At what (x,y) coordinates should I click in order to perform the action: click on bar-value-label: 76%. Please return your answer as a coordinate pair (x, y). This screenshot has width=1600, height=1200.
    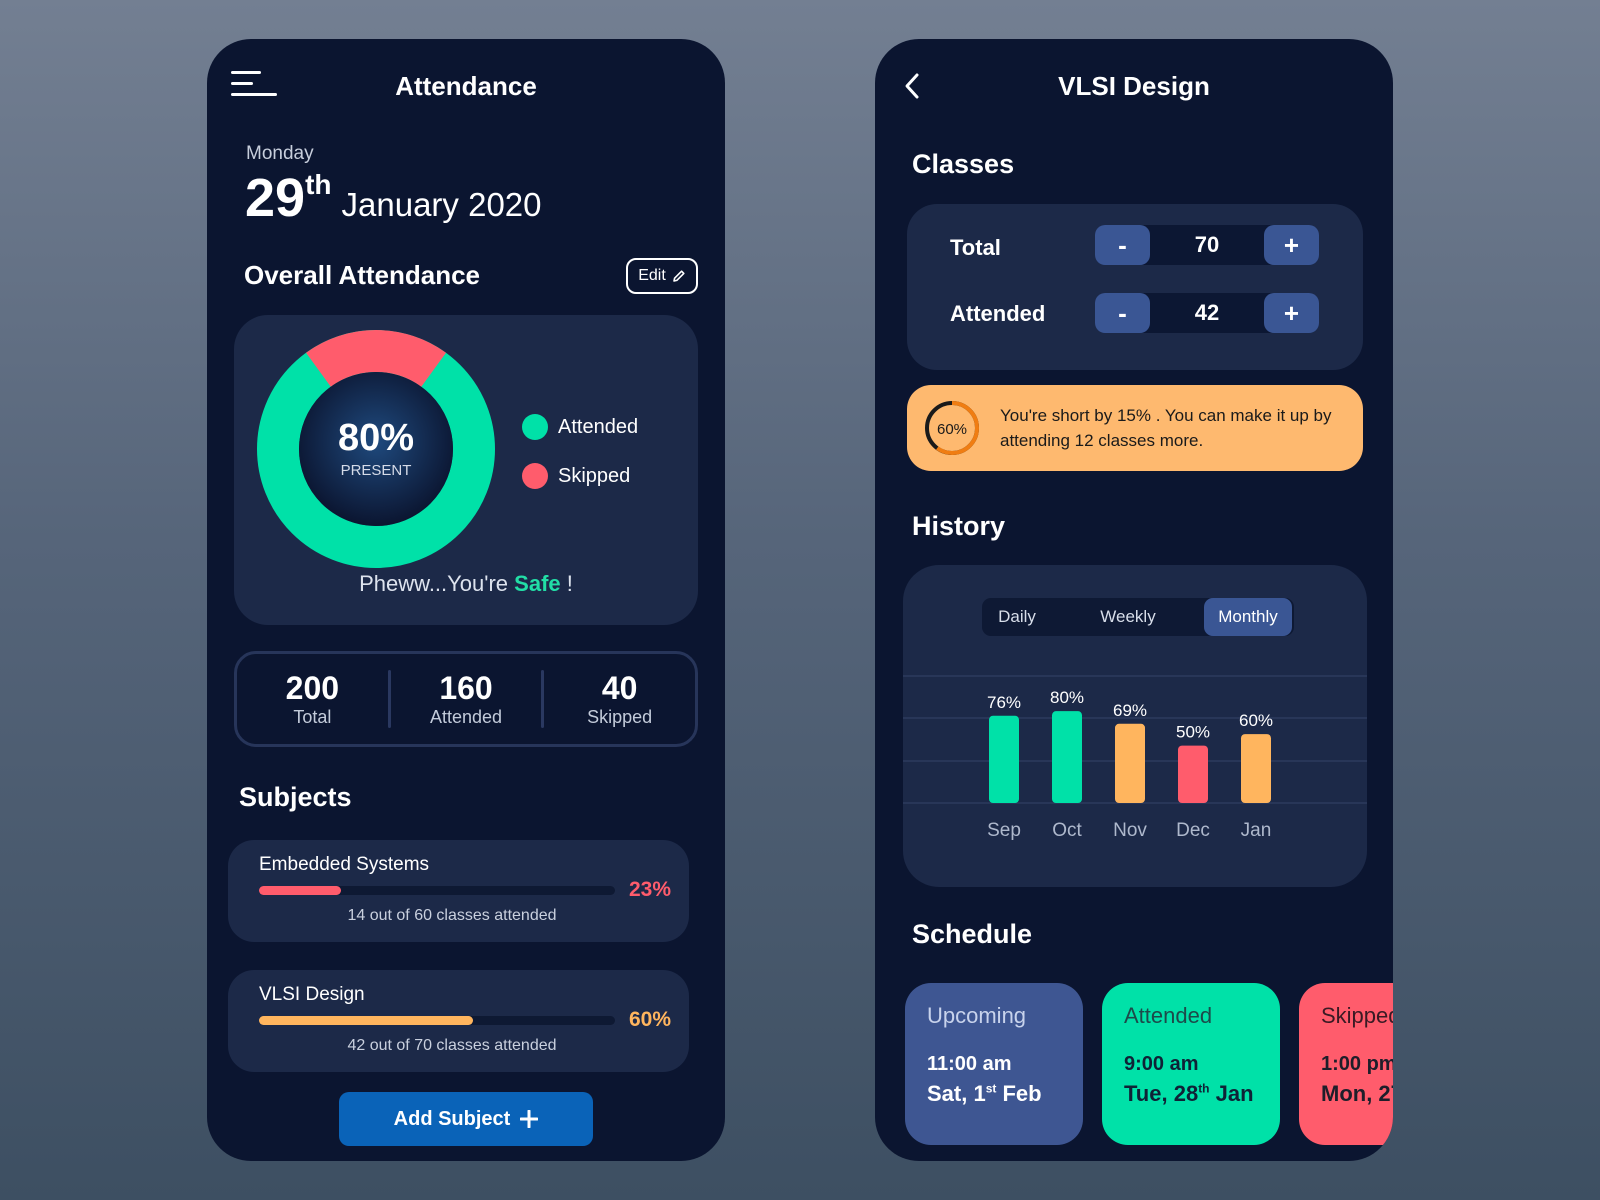
    Looking at the image, I should click on (1004, 702).